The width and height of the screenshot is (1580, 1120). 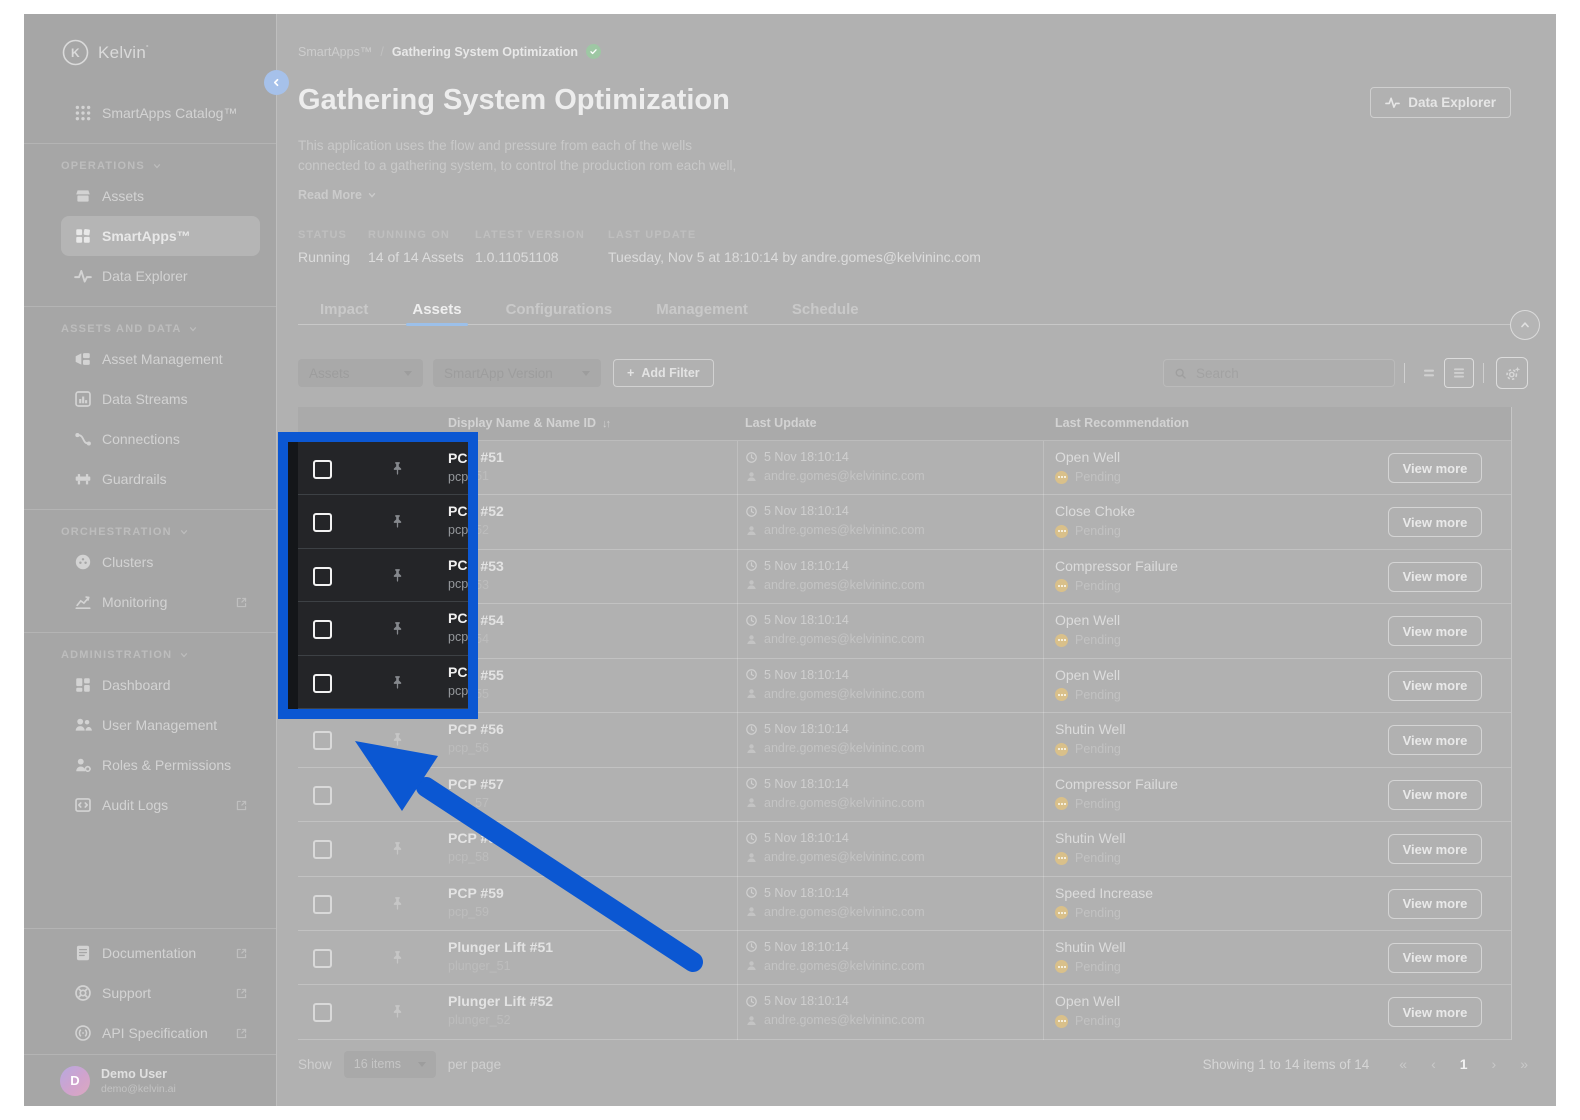 I want to click on pagination-control: 1, so click(x=1464, y=1064).